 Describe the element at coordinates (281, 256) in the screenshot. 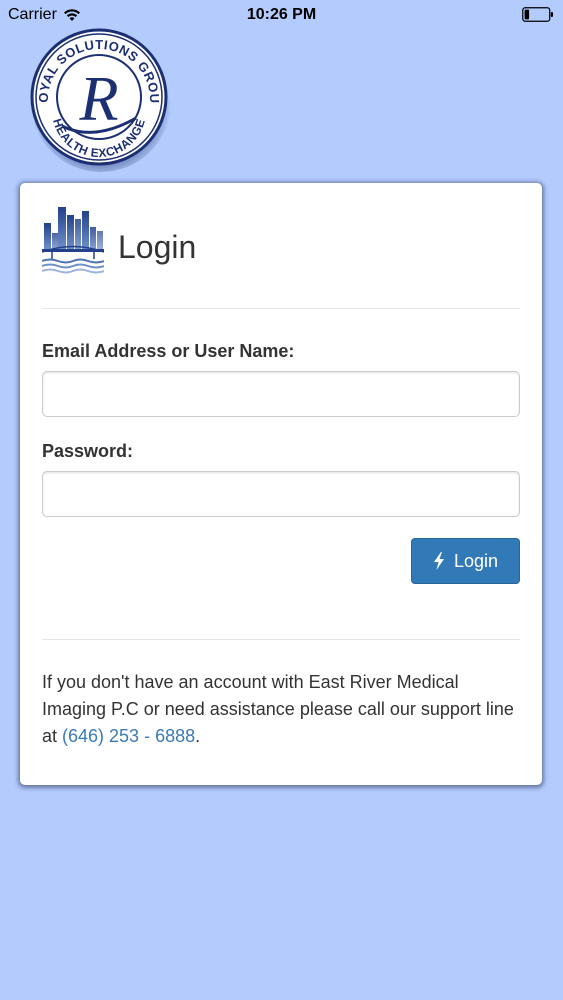

I see `card-header: Login` at that location.